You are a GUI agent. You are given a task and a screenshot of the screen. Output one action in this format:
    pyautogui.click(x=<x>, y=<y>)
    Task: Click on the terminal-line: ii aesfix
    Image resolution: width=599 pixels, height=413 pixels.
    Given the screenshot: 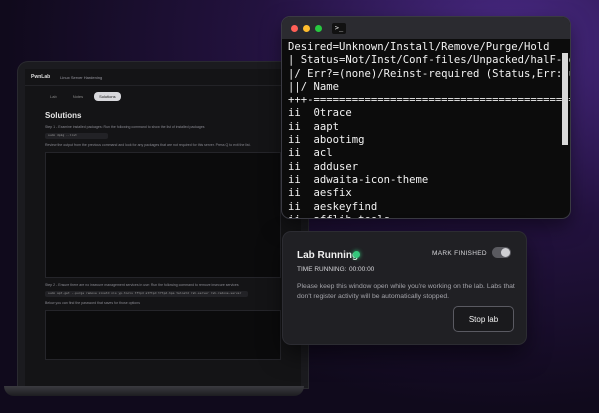 What is the action you would take?
    pyautogui.click(x=320, y=193)
    